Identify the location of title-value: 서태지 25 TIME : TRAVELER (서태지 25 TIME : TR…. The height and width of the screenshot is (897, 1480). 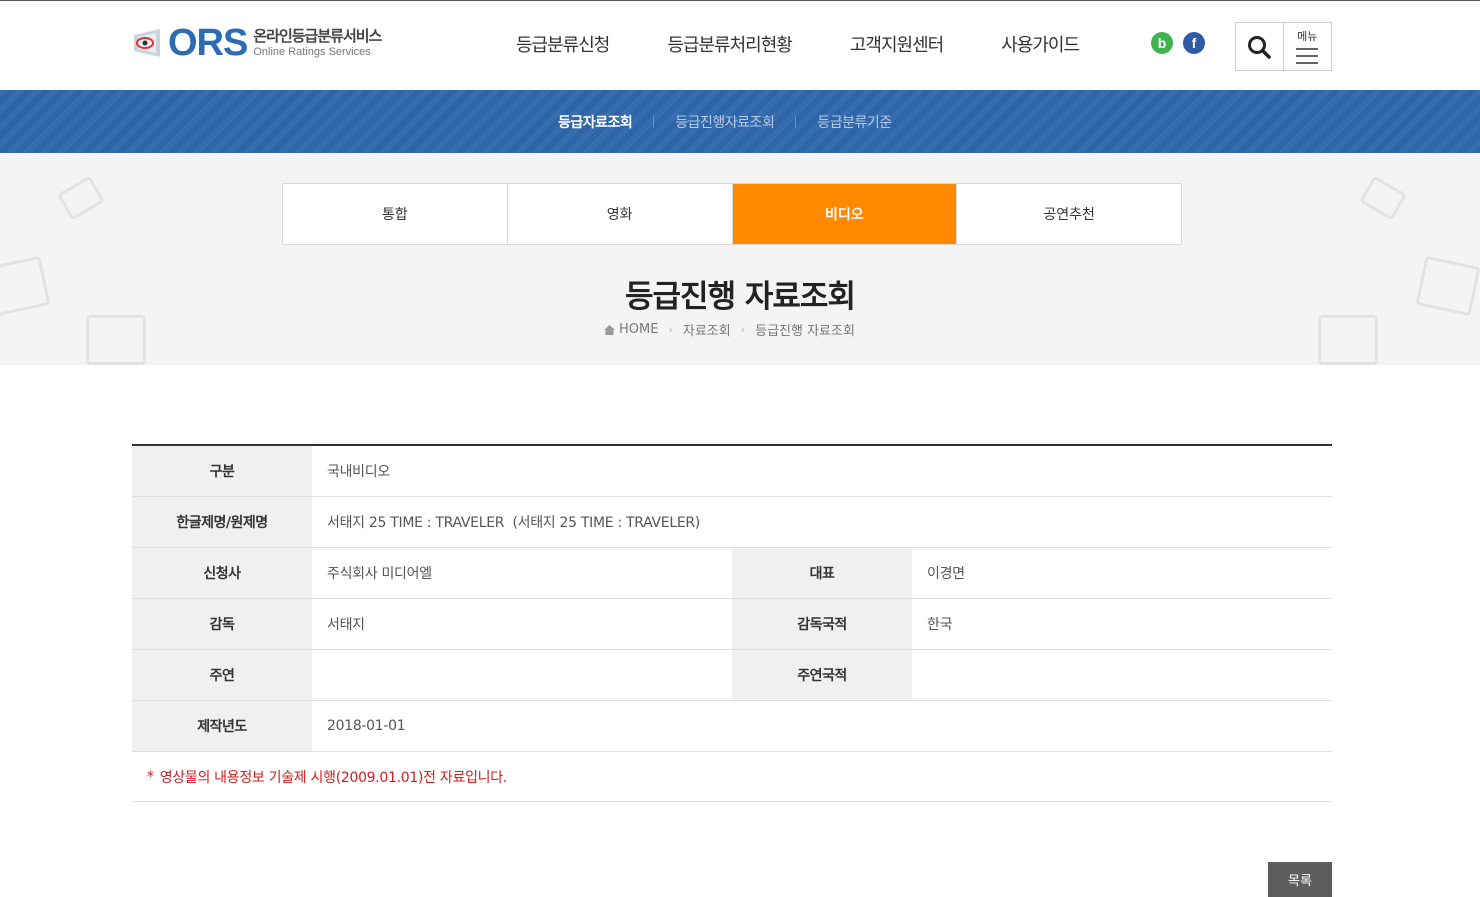
(513, 523).